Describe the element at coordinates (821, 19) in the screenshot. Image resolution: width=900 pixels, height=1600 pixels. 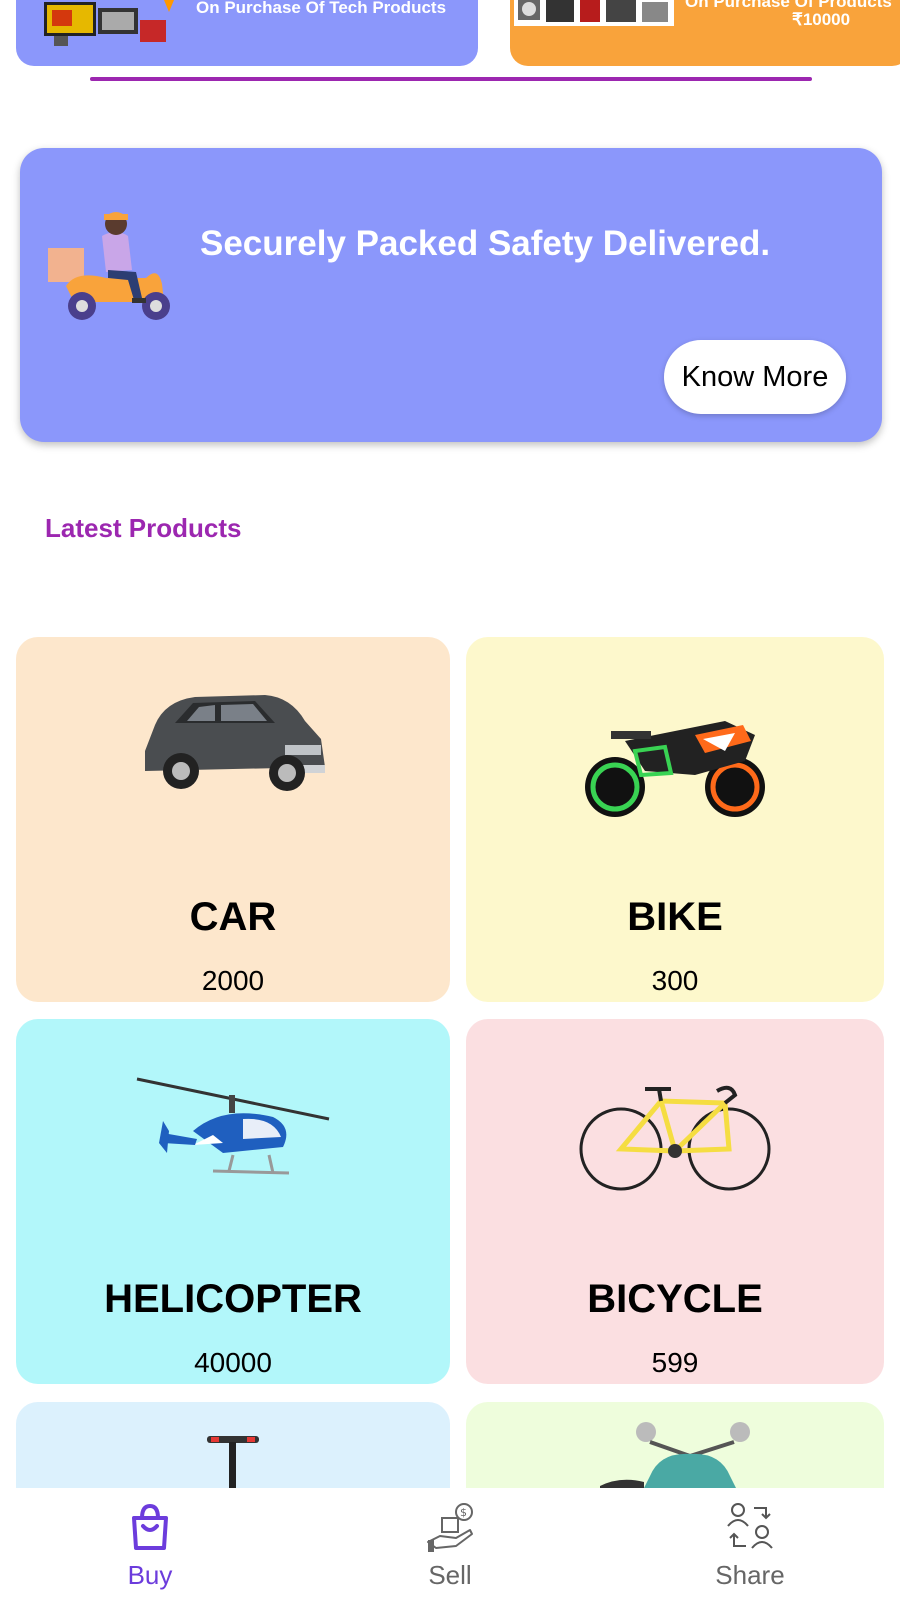
I see `promo-price: ₹10000` at that location.